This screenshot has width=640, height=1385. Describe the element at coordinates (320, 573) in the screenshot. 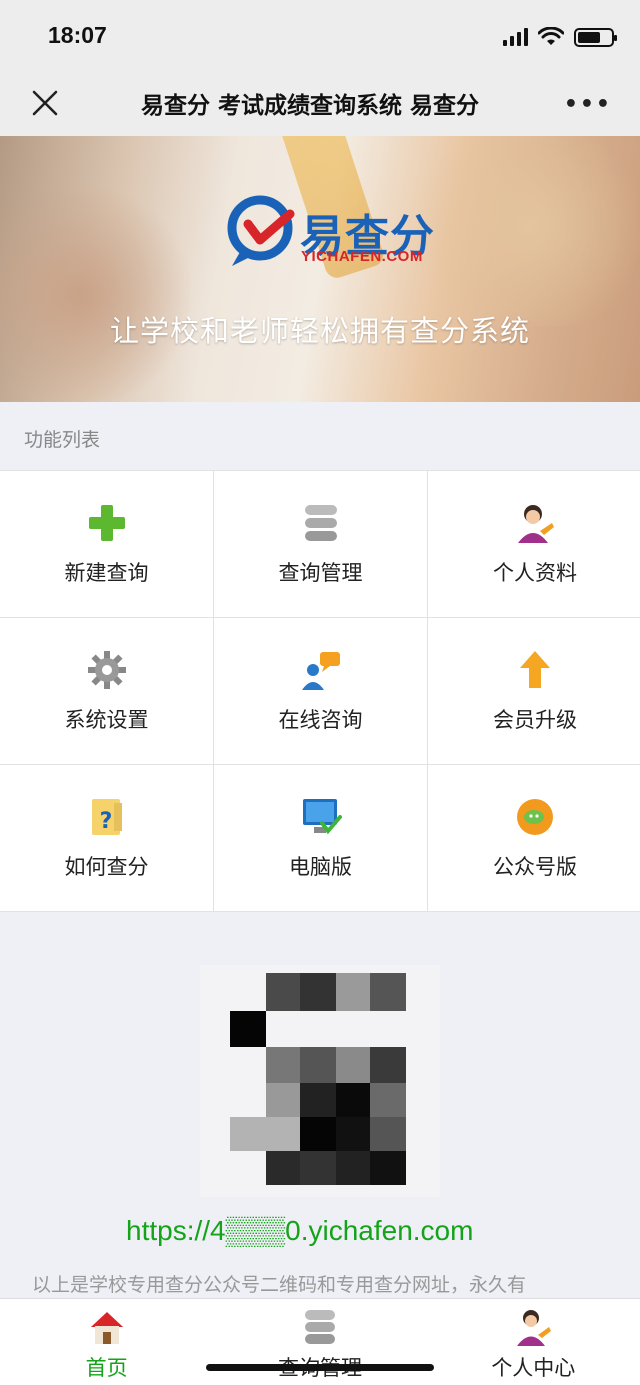

I see `grid-item-label: 查询管理` at that location.